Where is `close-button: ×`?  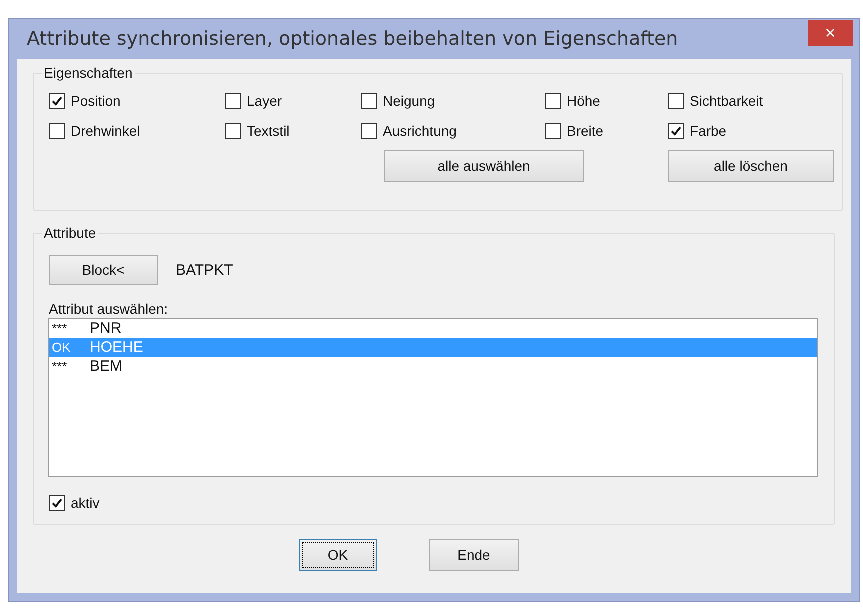
close-button: × is located at coordinates (830, 33).